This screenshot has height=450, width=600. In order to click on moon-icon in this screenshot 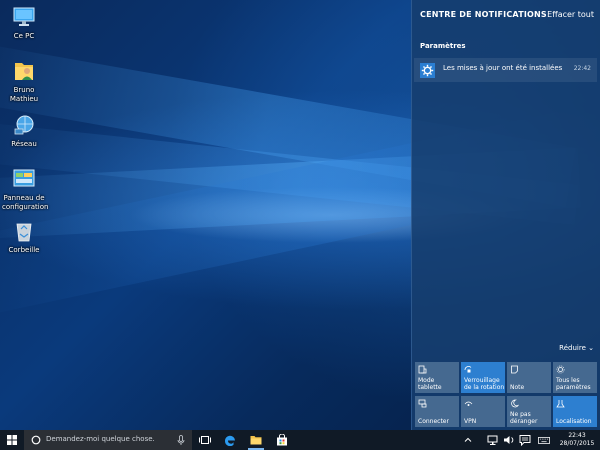, I will do `click(515, 403)`.